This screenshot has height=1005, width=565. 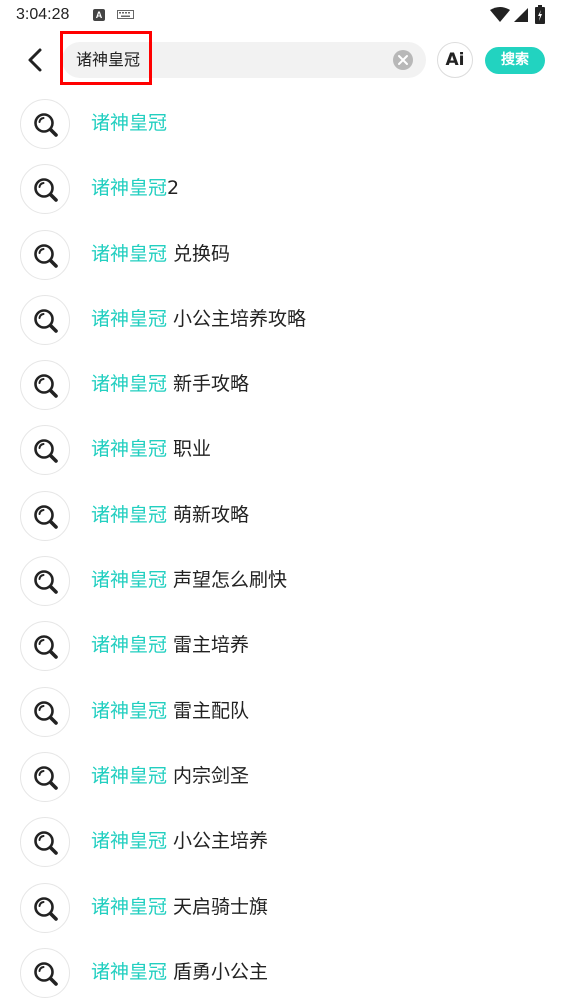 I want to click on suggestion-text: 诸神皇冠 盾勇小公主, so click(x=179, y=972).